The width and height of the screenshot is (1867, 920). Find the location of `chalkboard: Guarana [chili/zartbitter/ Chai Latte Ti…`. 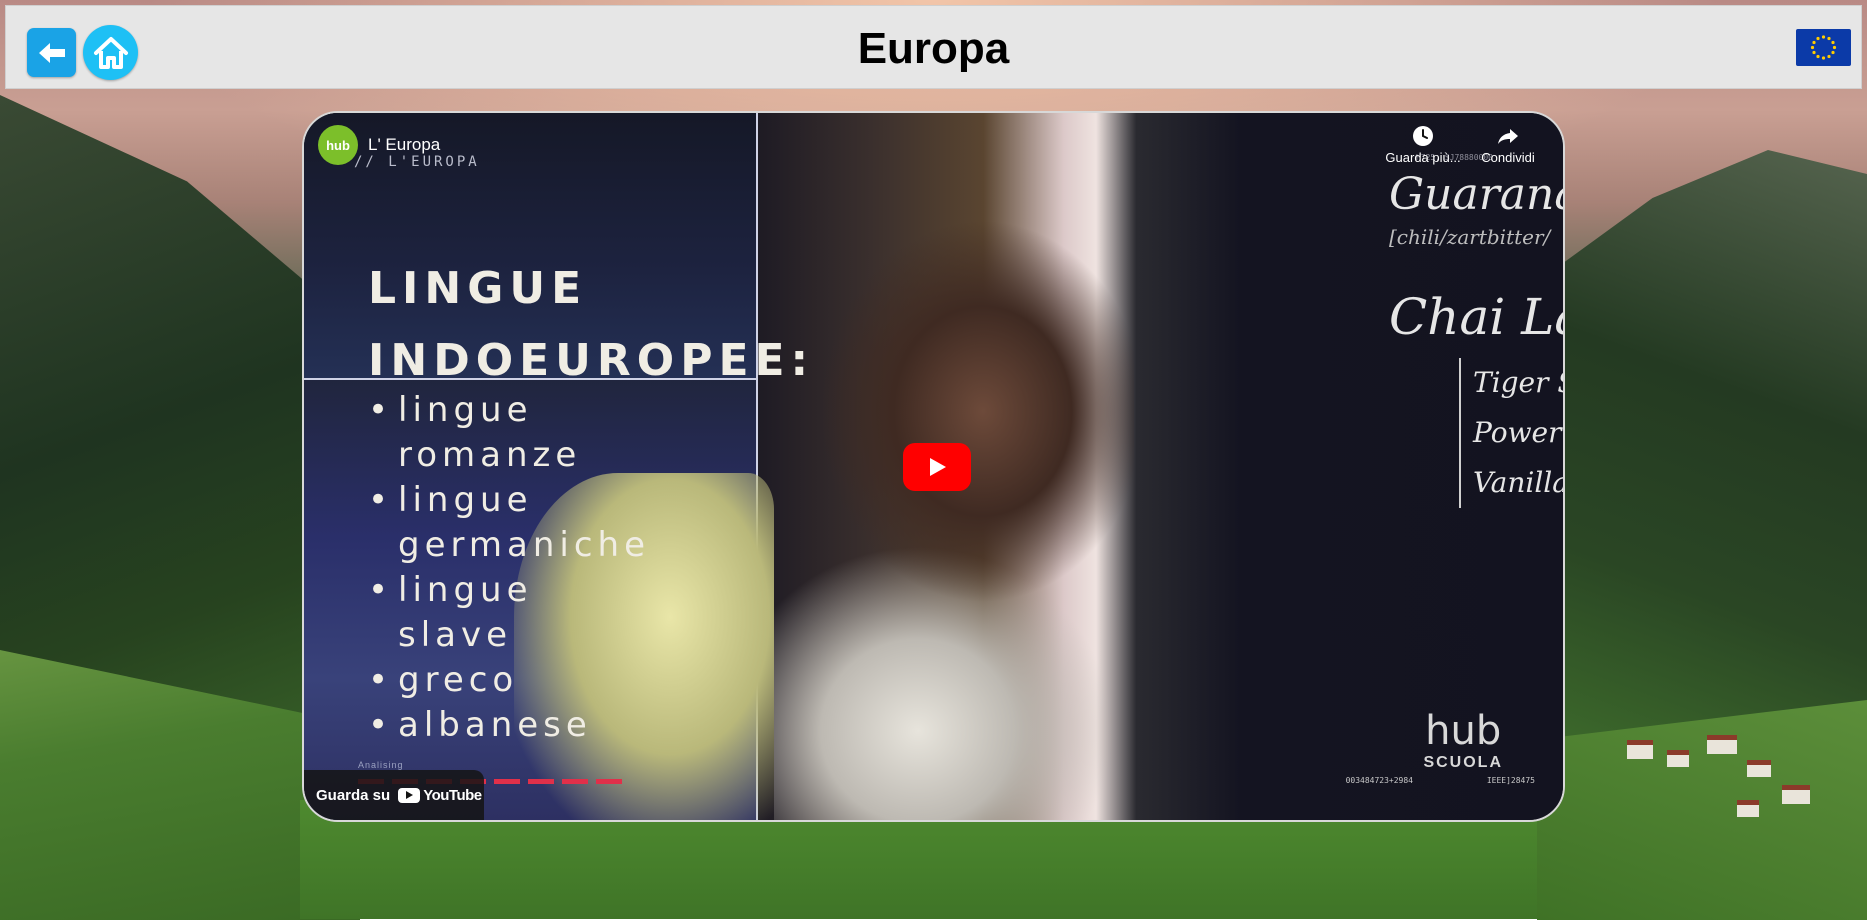

chalkboard: Guarana [chili/zartbitter/ Chai Latte Ti… is located at coordinates (1476, 393).